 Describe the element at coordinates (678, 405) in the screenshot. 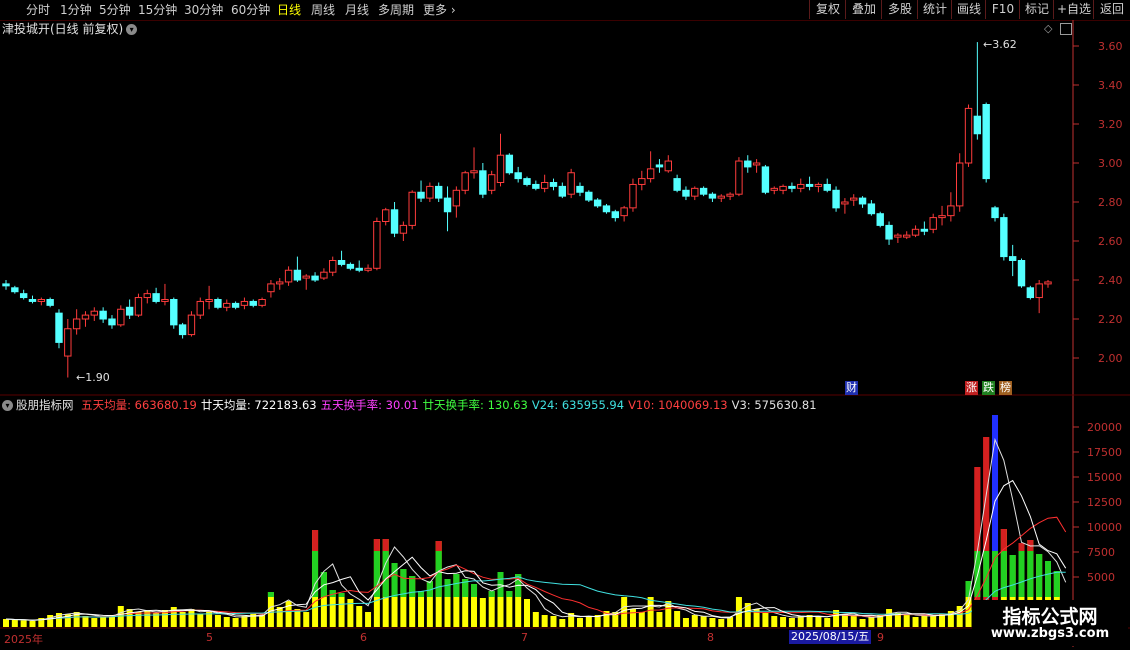

I see `indicator-value-5: V10: 1040069.13` at that location.